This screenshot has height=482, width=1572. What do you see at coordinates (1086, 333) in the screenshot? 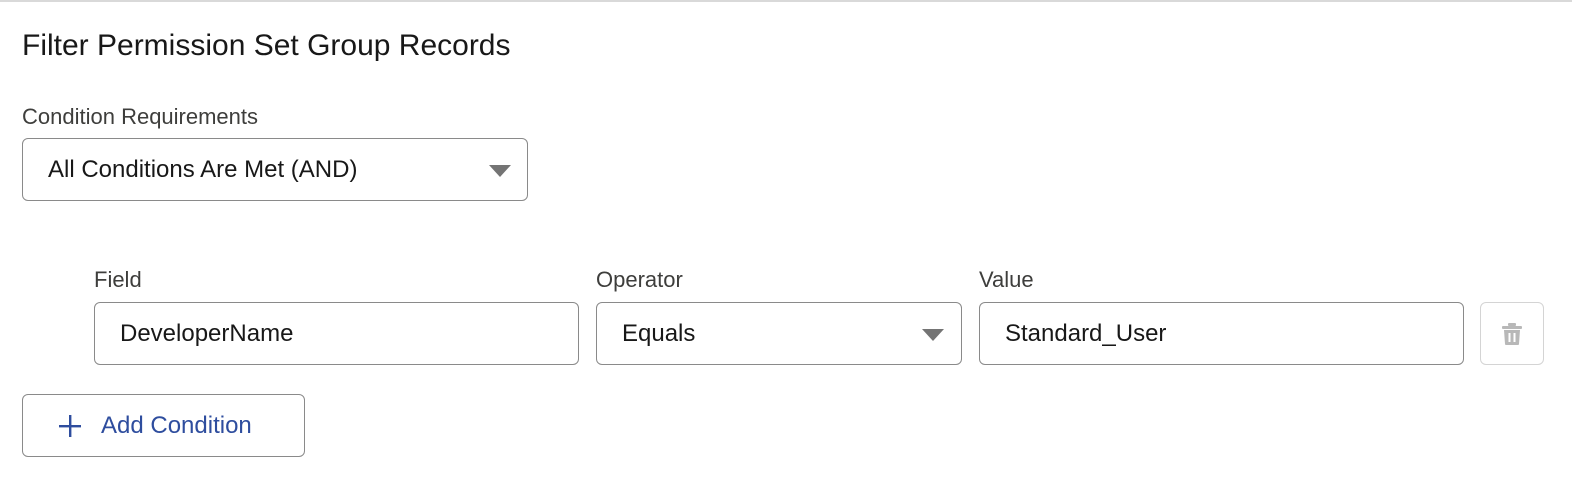
I see `value-input-value: Standard_User` at bounding box center [1086, 333].